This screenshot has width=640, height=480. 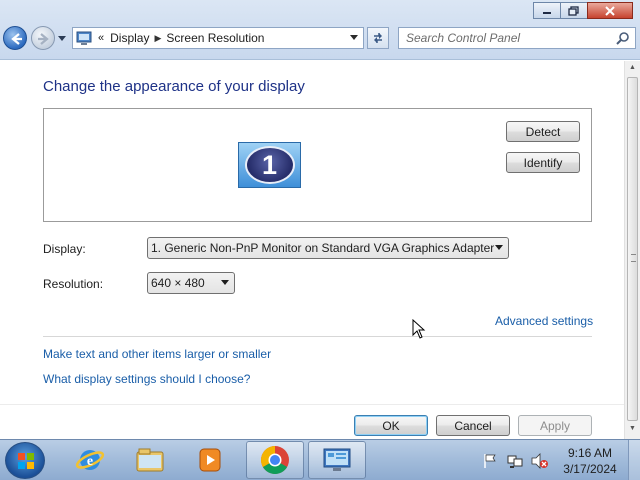 I want to click on monitor-1-tile: 1, so click(x=269, y=165).